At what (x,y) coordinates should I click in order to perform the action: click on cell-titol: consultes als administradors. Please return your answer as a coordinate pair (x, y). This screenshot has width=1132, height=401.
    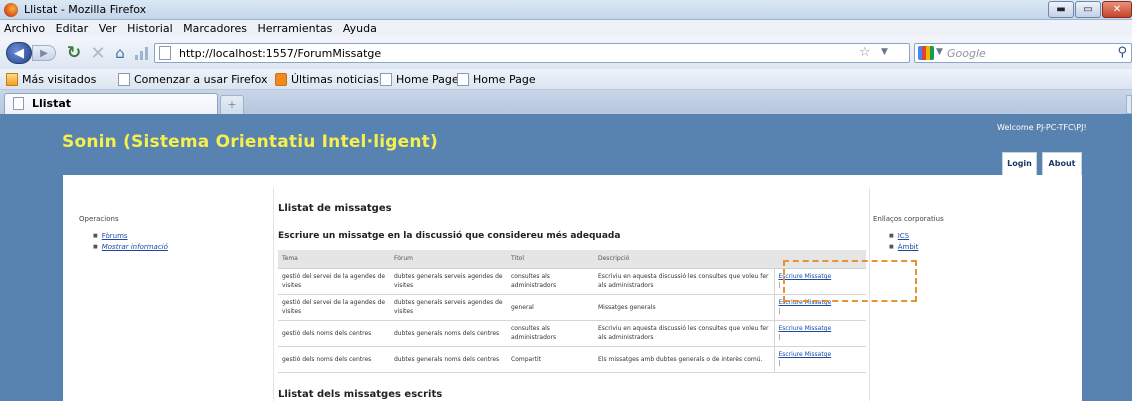
    Looking at the image, I should click on (550, 333).